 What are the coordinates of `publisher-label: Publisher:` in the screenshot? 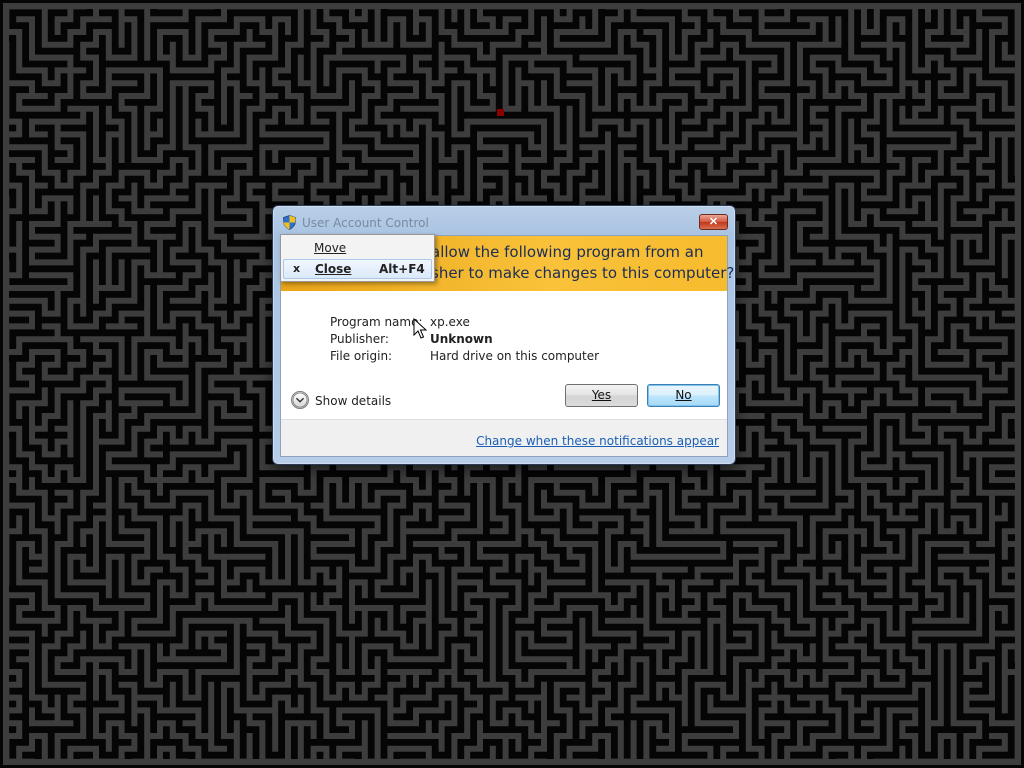 It's located at (359, 339).